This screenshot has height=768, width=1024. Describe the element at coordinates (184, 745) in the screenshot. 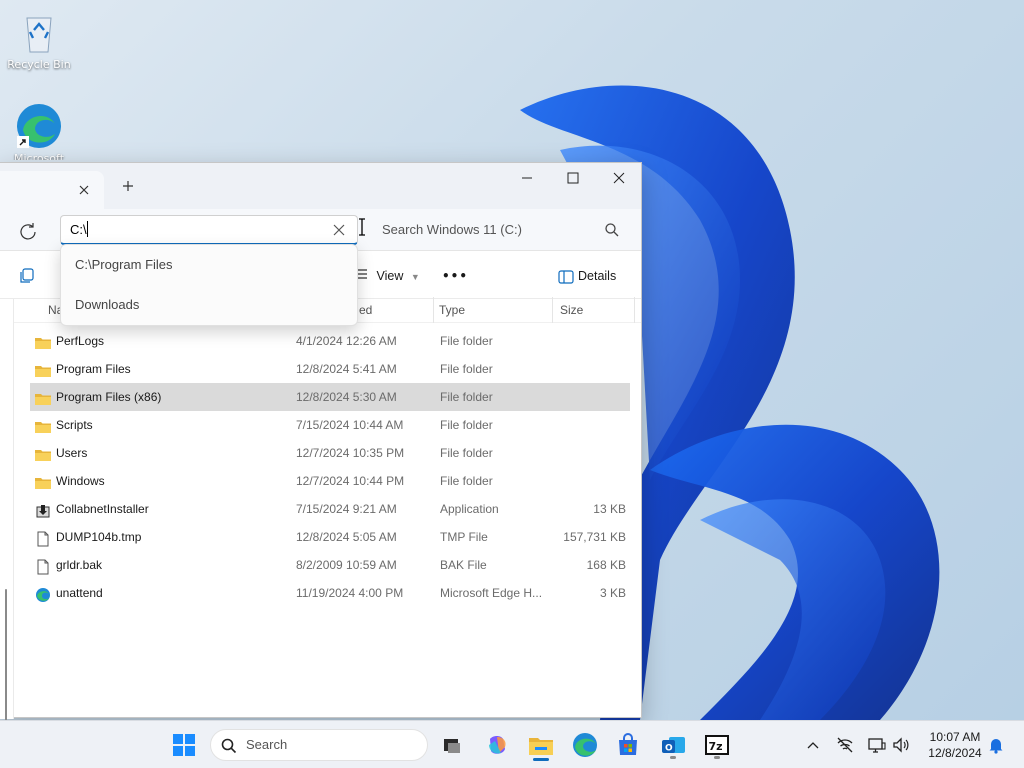

I see `start-icon` at that location.